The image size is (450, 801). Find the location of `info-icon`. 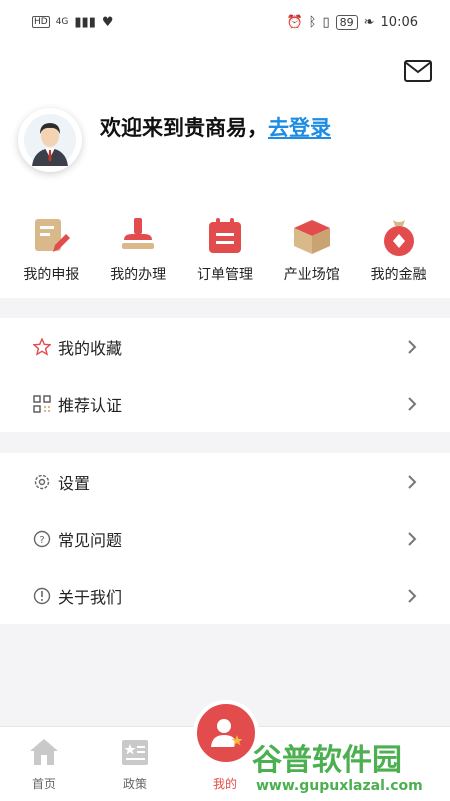

info-icon is located at coordinates (42, 596).